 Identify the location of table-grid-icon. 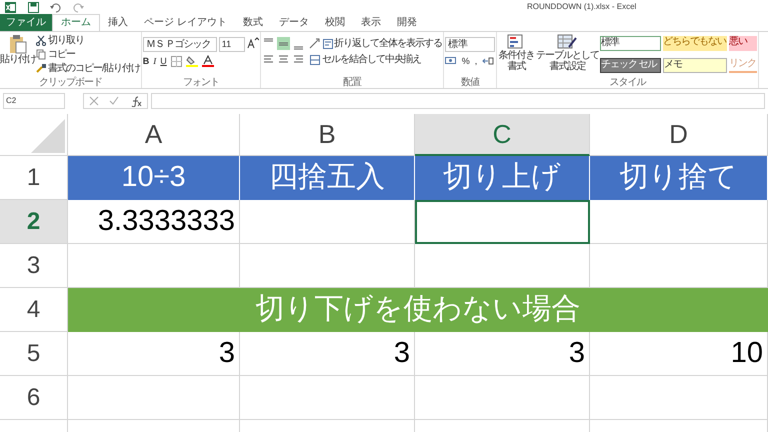
(516, 42).